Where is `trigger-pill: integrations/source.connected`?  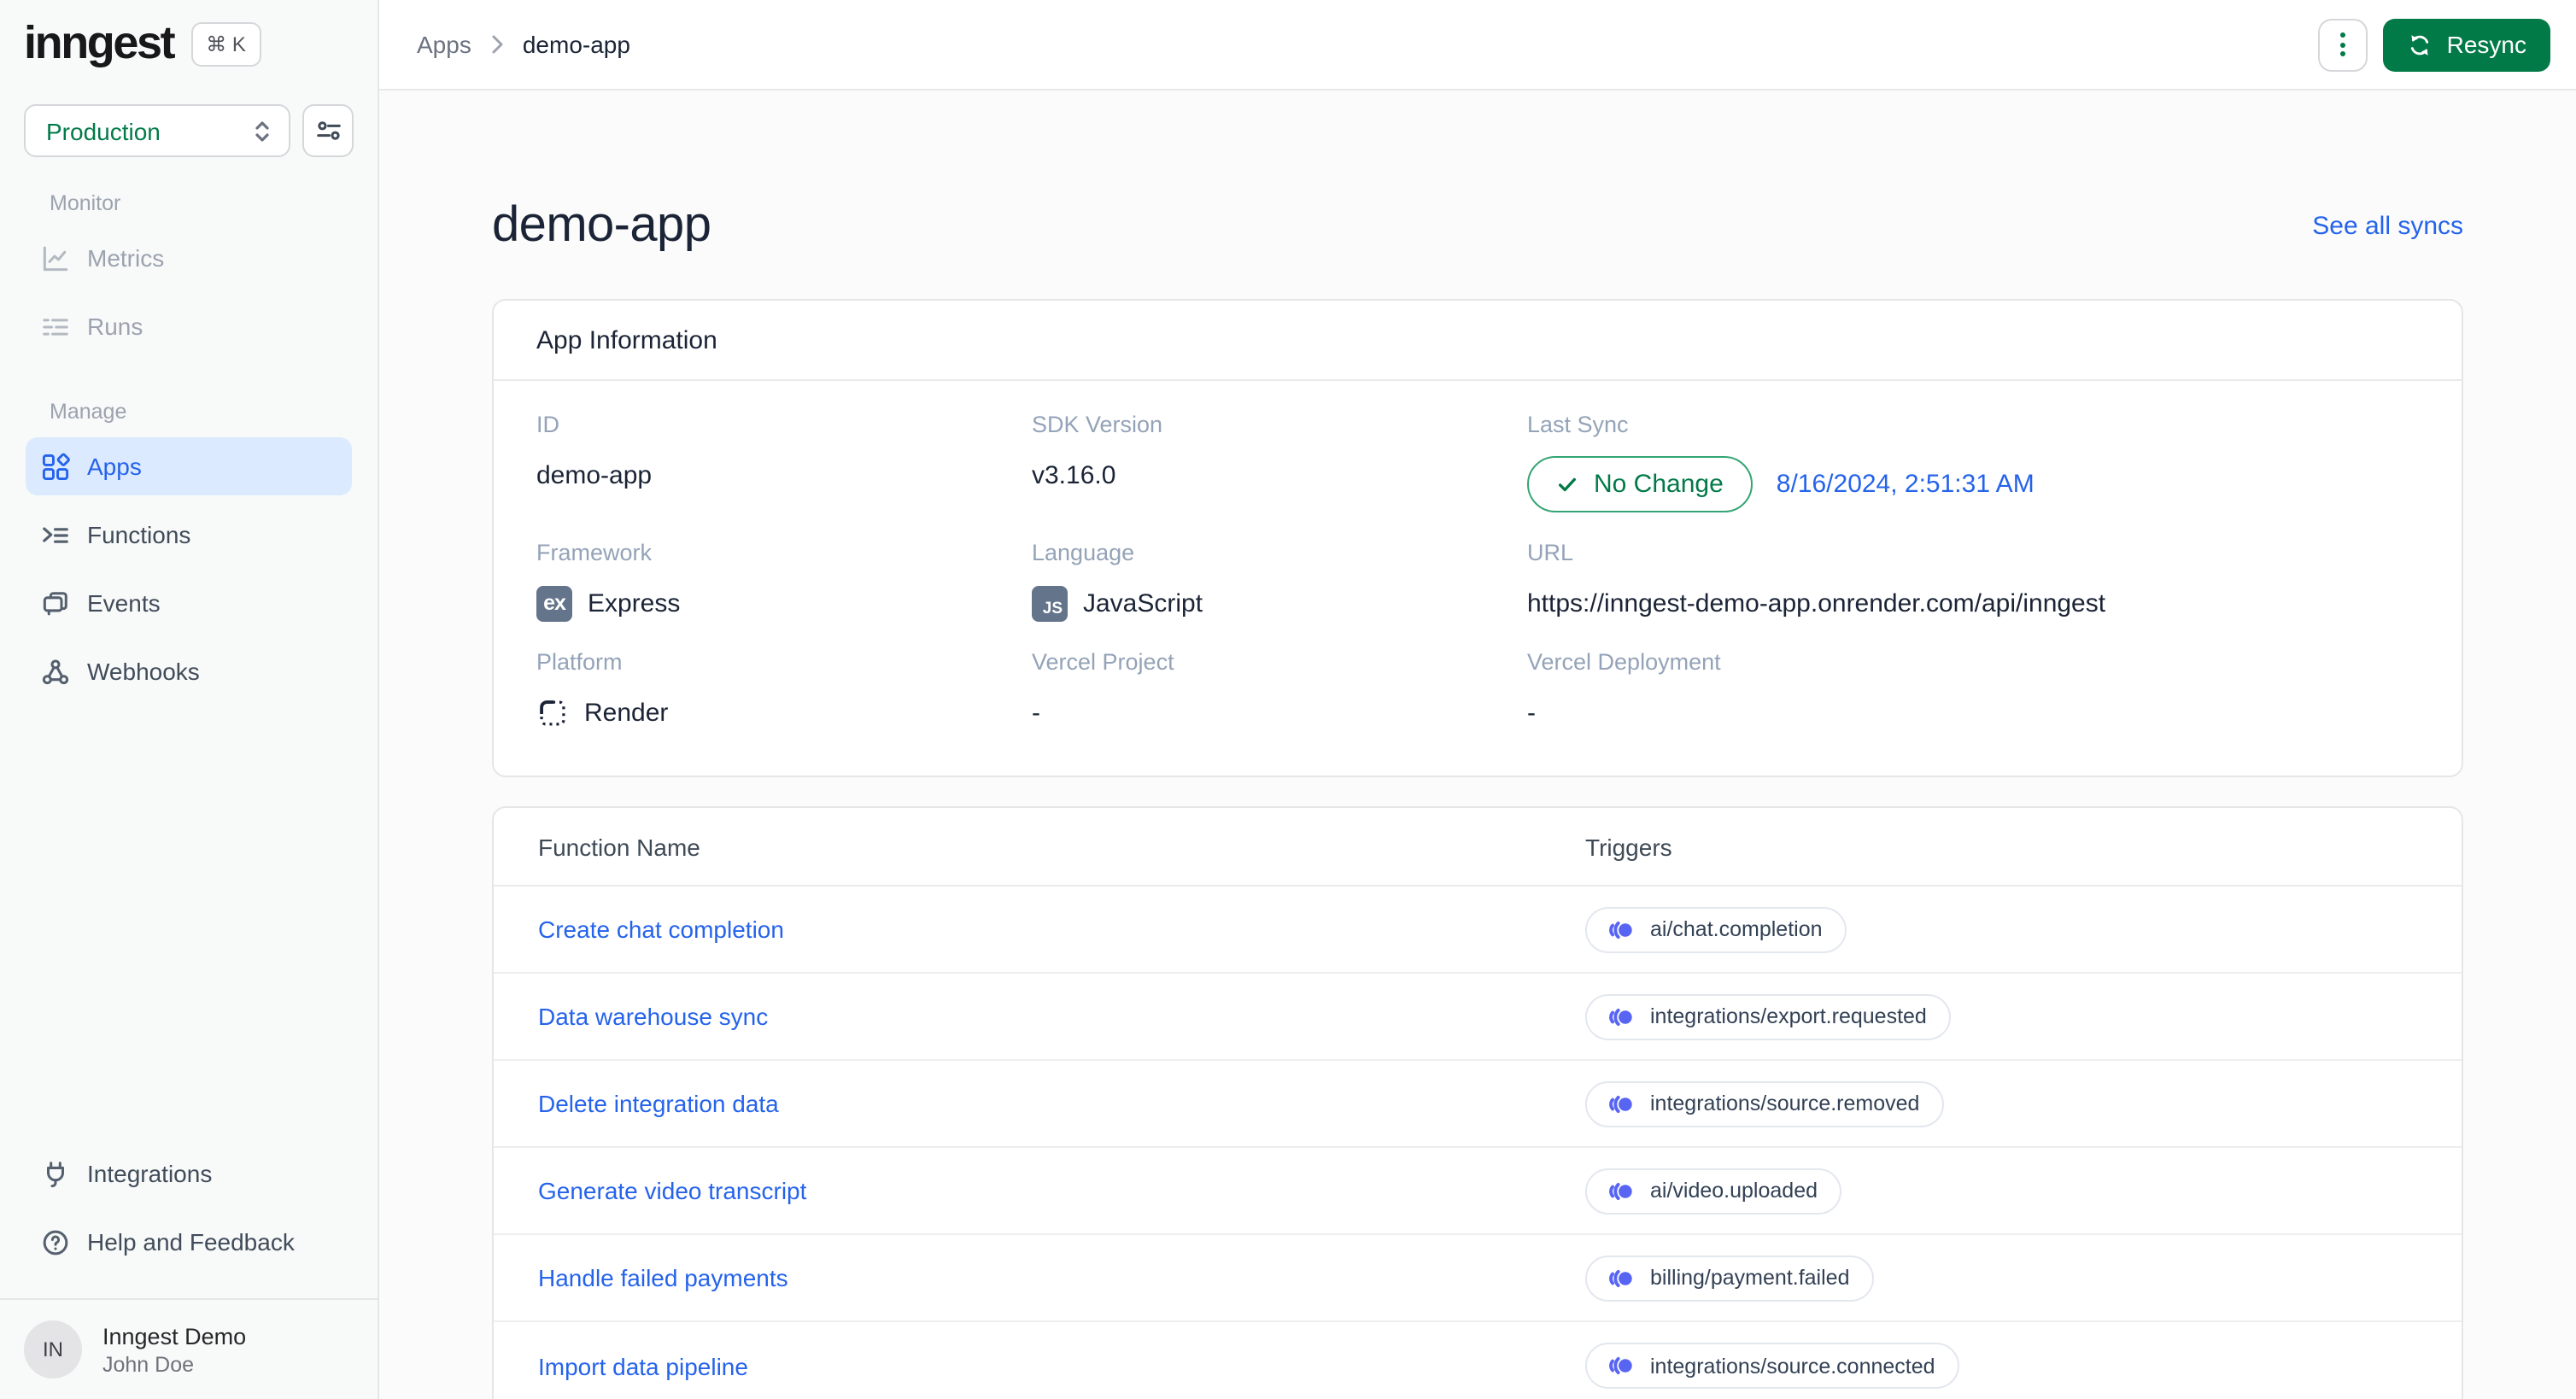
trigger-pill: integrations/source.connected is located at coordinates (1772, 1366).